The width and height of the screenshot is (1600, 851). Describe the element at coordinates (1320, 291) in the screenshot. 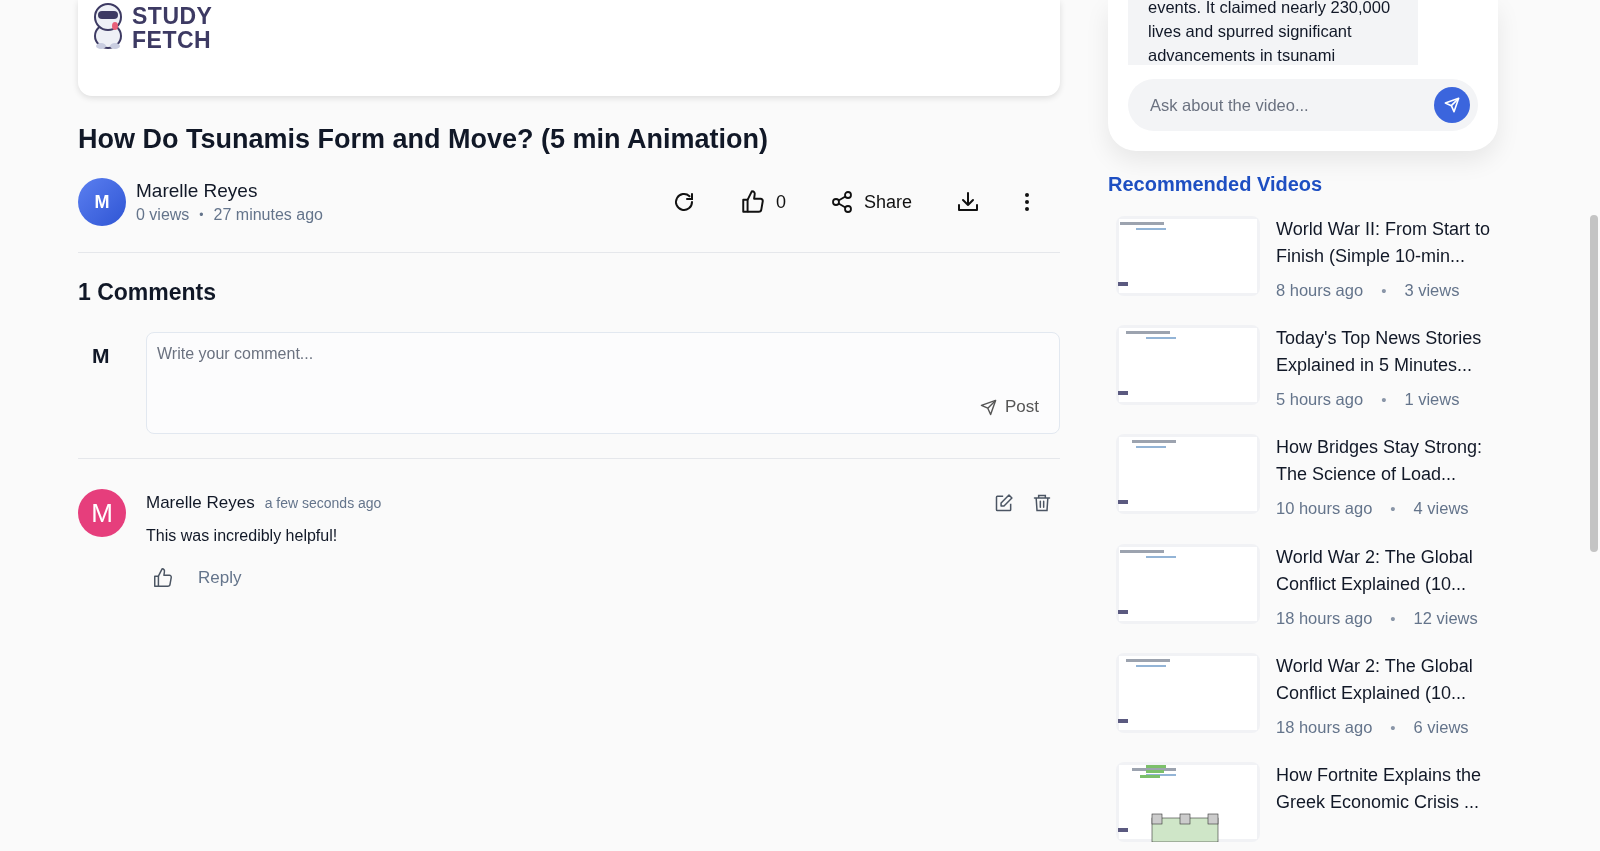

I see `upload-time: 8 hours ago` at that location.